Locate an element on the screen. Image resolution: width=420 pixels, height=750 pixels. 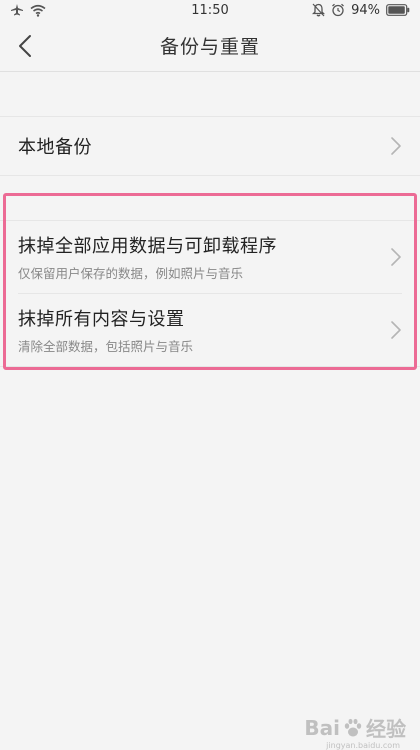
paw-icon is located at coordinates (353, 727).